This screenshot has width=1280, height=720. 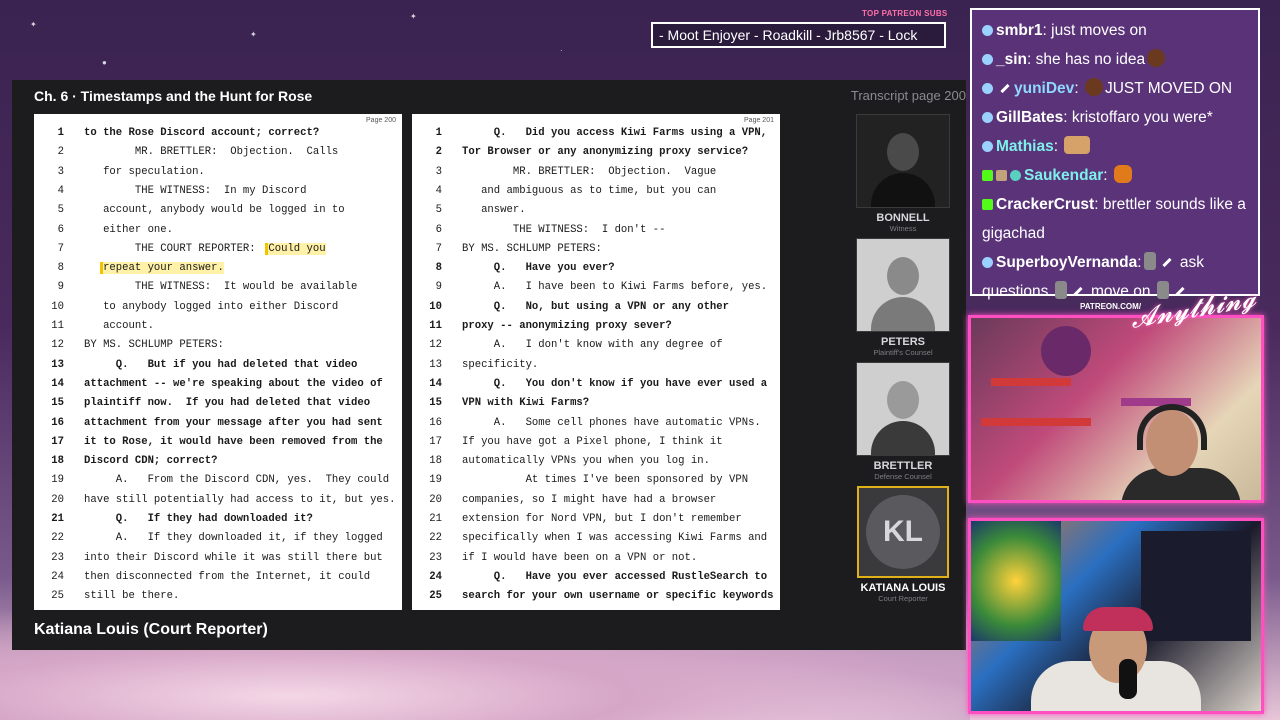 I want to click on line-text: MR. BRETTLER: Objection. Calls, so click(x=211, y=152).